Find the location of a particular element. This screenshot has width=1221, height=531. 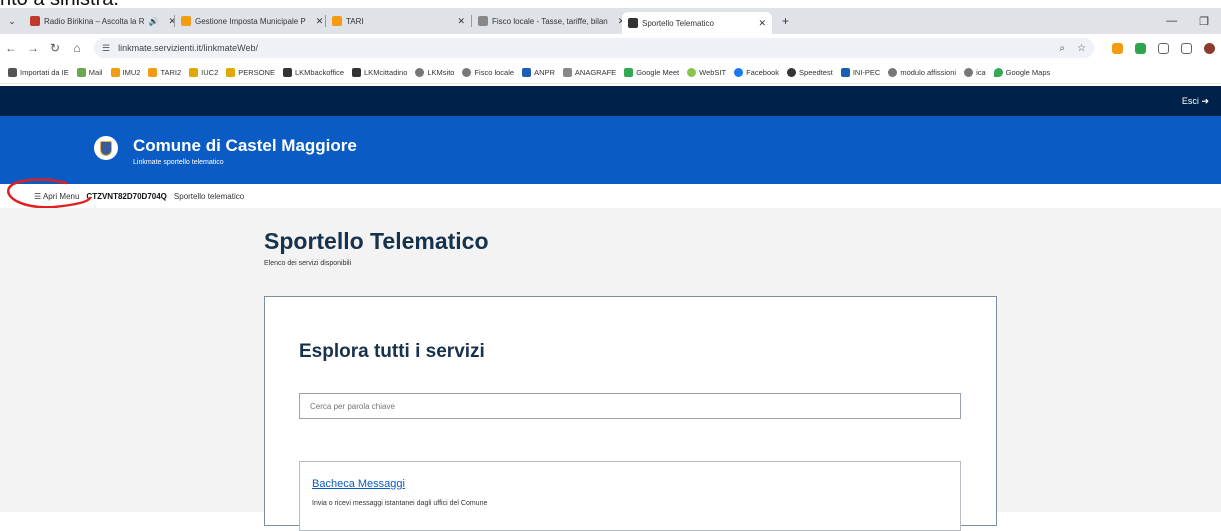

tax-favicon-icon is located at coordinates (186, 21).